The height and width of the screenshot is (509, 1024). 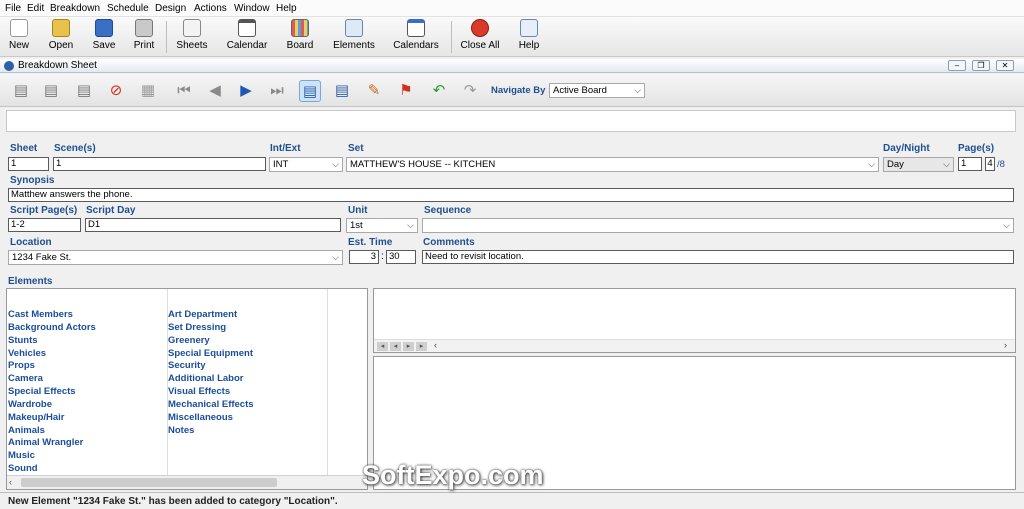 I want to click on flag-icon: ⚑, so click(x=406, y=91).